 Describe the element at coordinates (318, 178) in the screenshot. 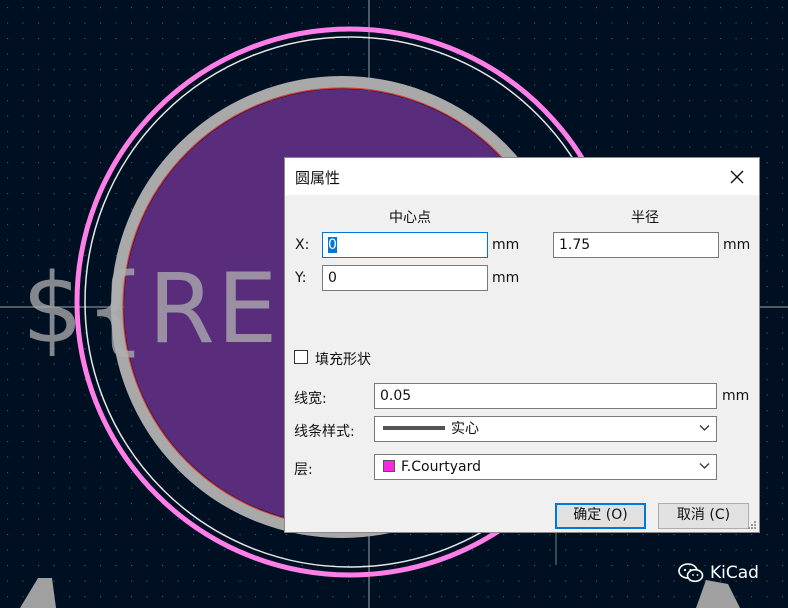

I see `dialog-title: 圆属性` at that location.